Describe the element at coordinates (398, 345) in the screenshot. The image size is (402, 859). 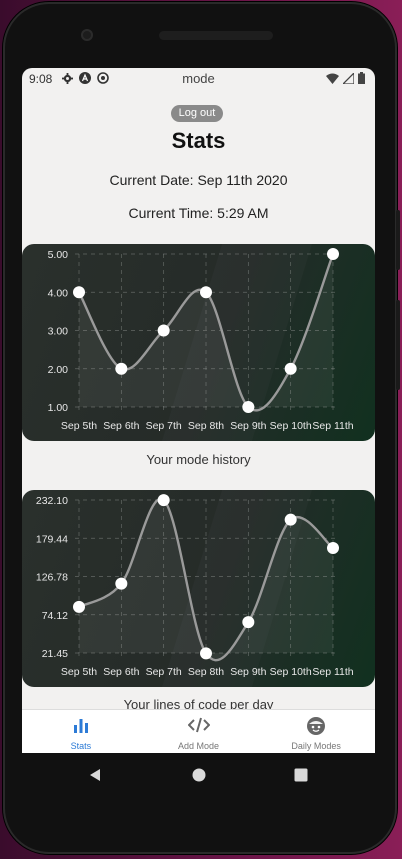
I see `volume-button` at that location.